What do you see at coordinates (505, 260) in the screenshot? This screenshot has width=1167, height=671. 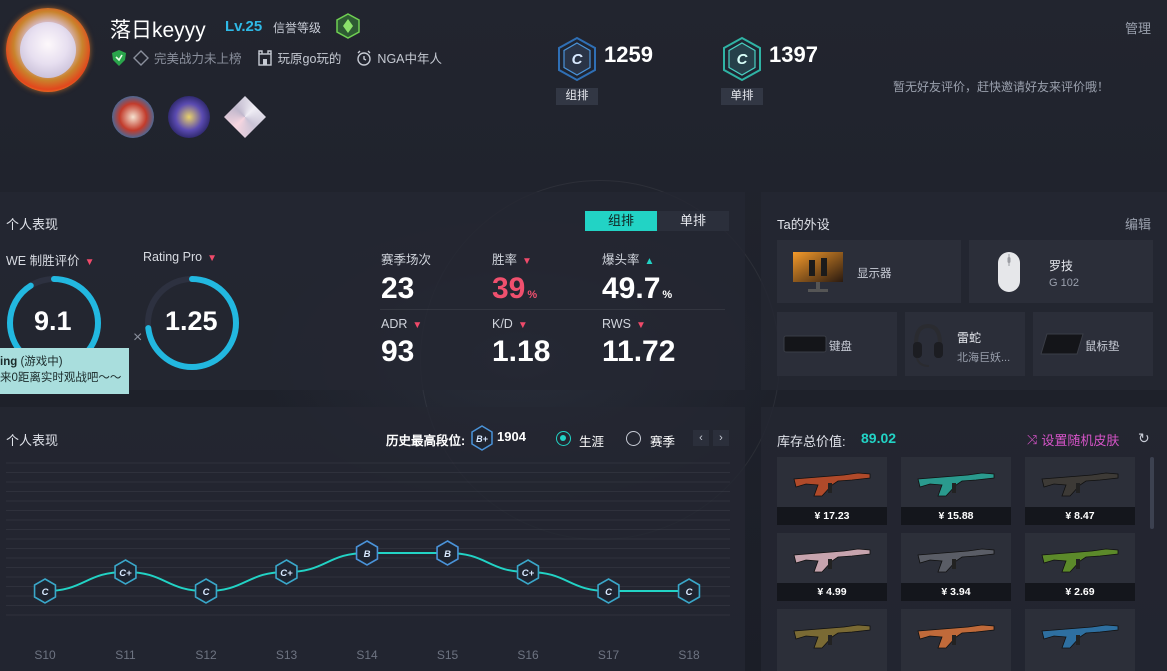 I see `stat-label-text: 胜率` at bounding box center [505, 260].